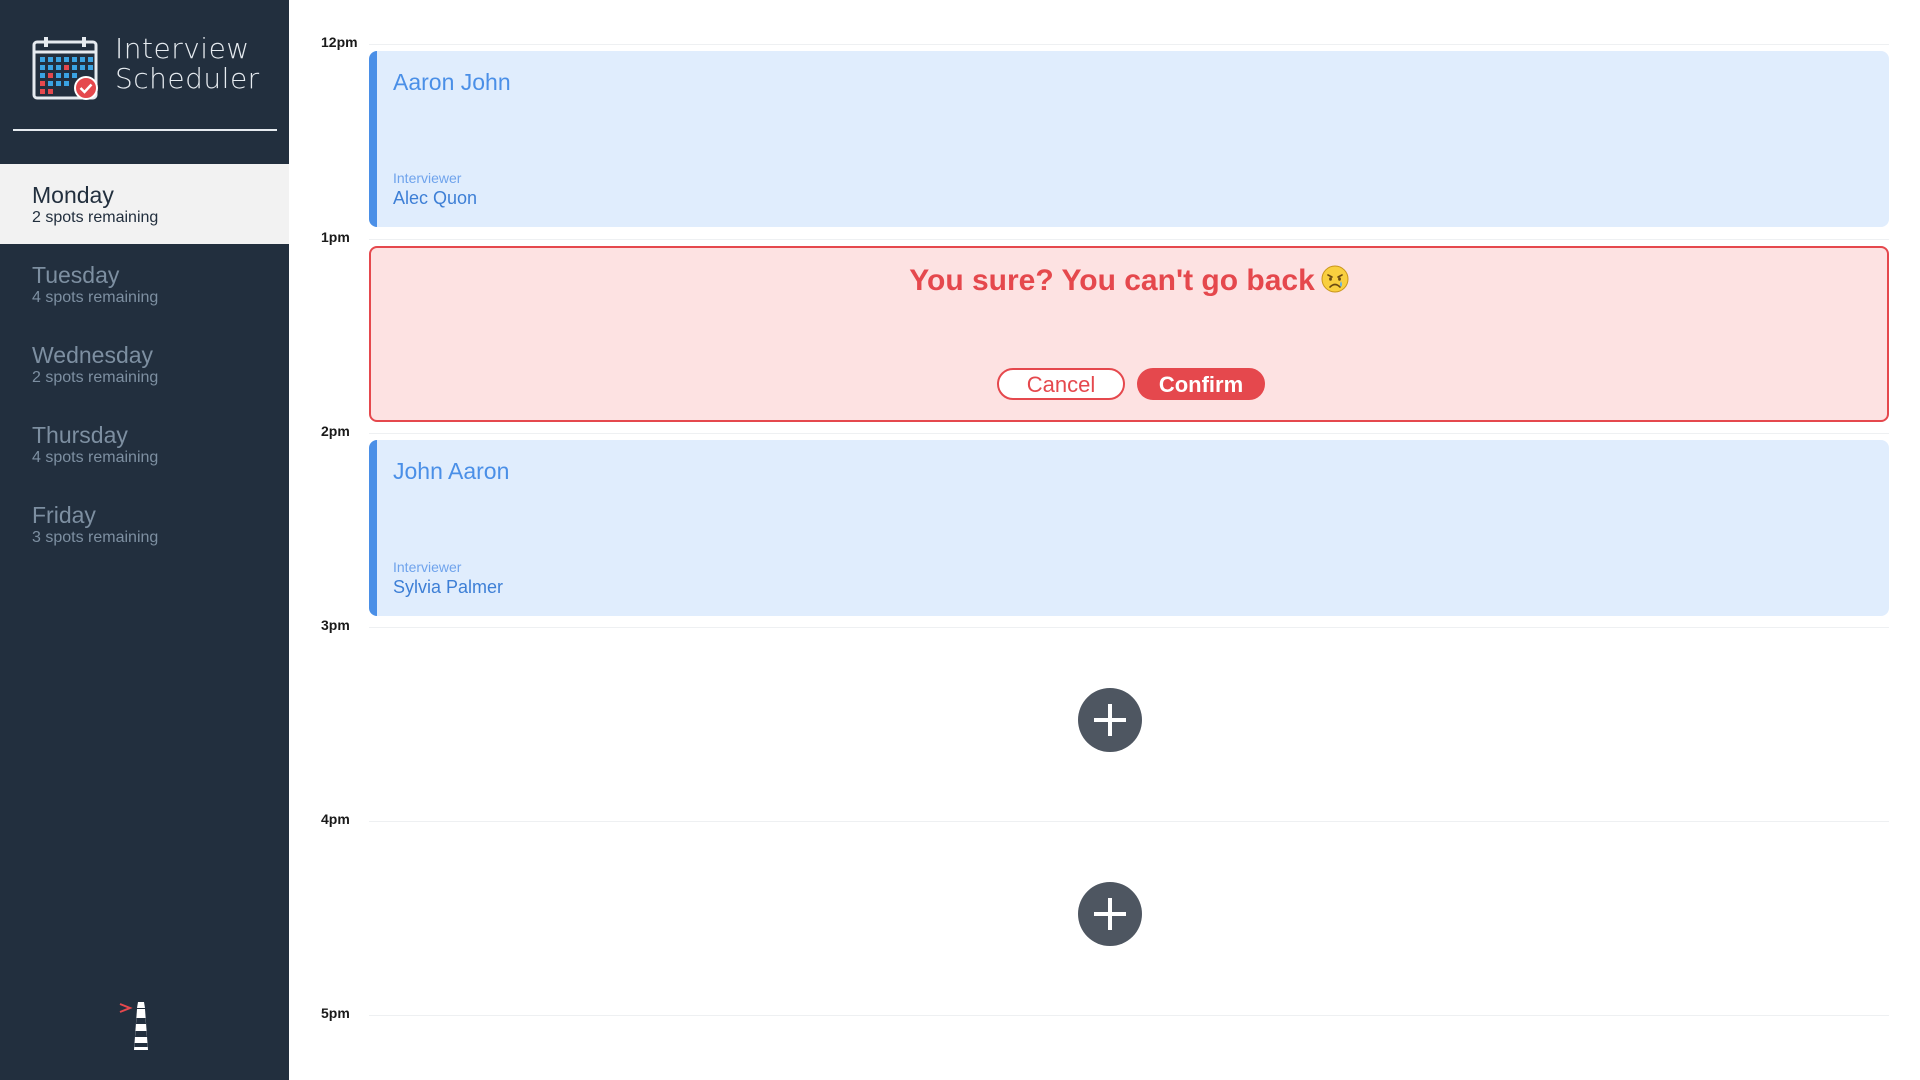 Image resolution: width=1920 pixels, height=1080 pixels. I want to click on confirm-button: Confirm, so click(1201, 384).